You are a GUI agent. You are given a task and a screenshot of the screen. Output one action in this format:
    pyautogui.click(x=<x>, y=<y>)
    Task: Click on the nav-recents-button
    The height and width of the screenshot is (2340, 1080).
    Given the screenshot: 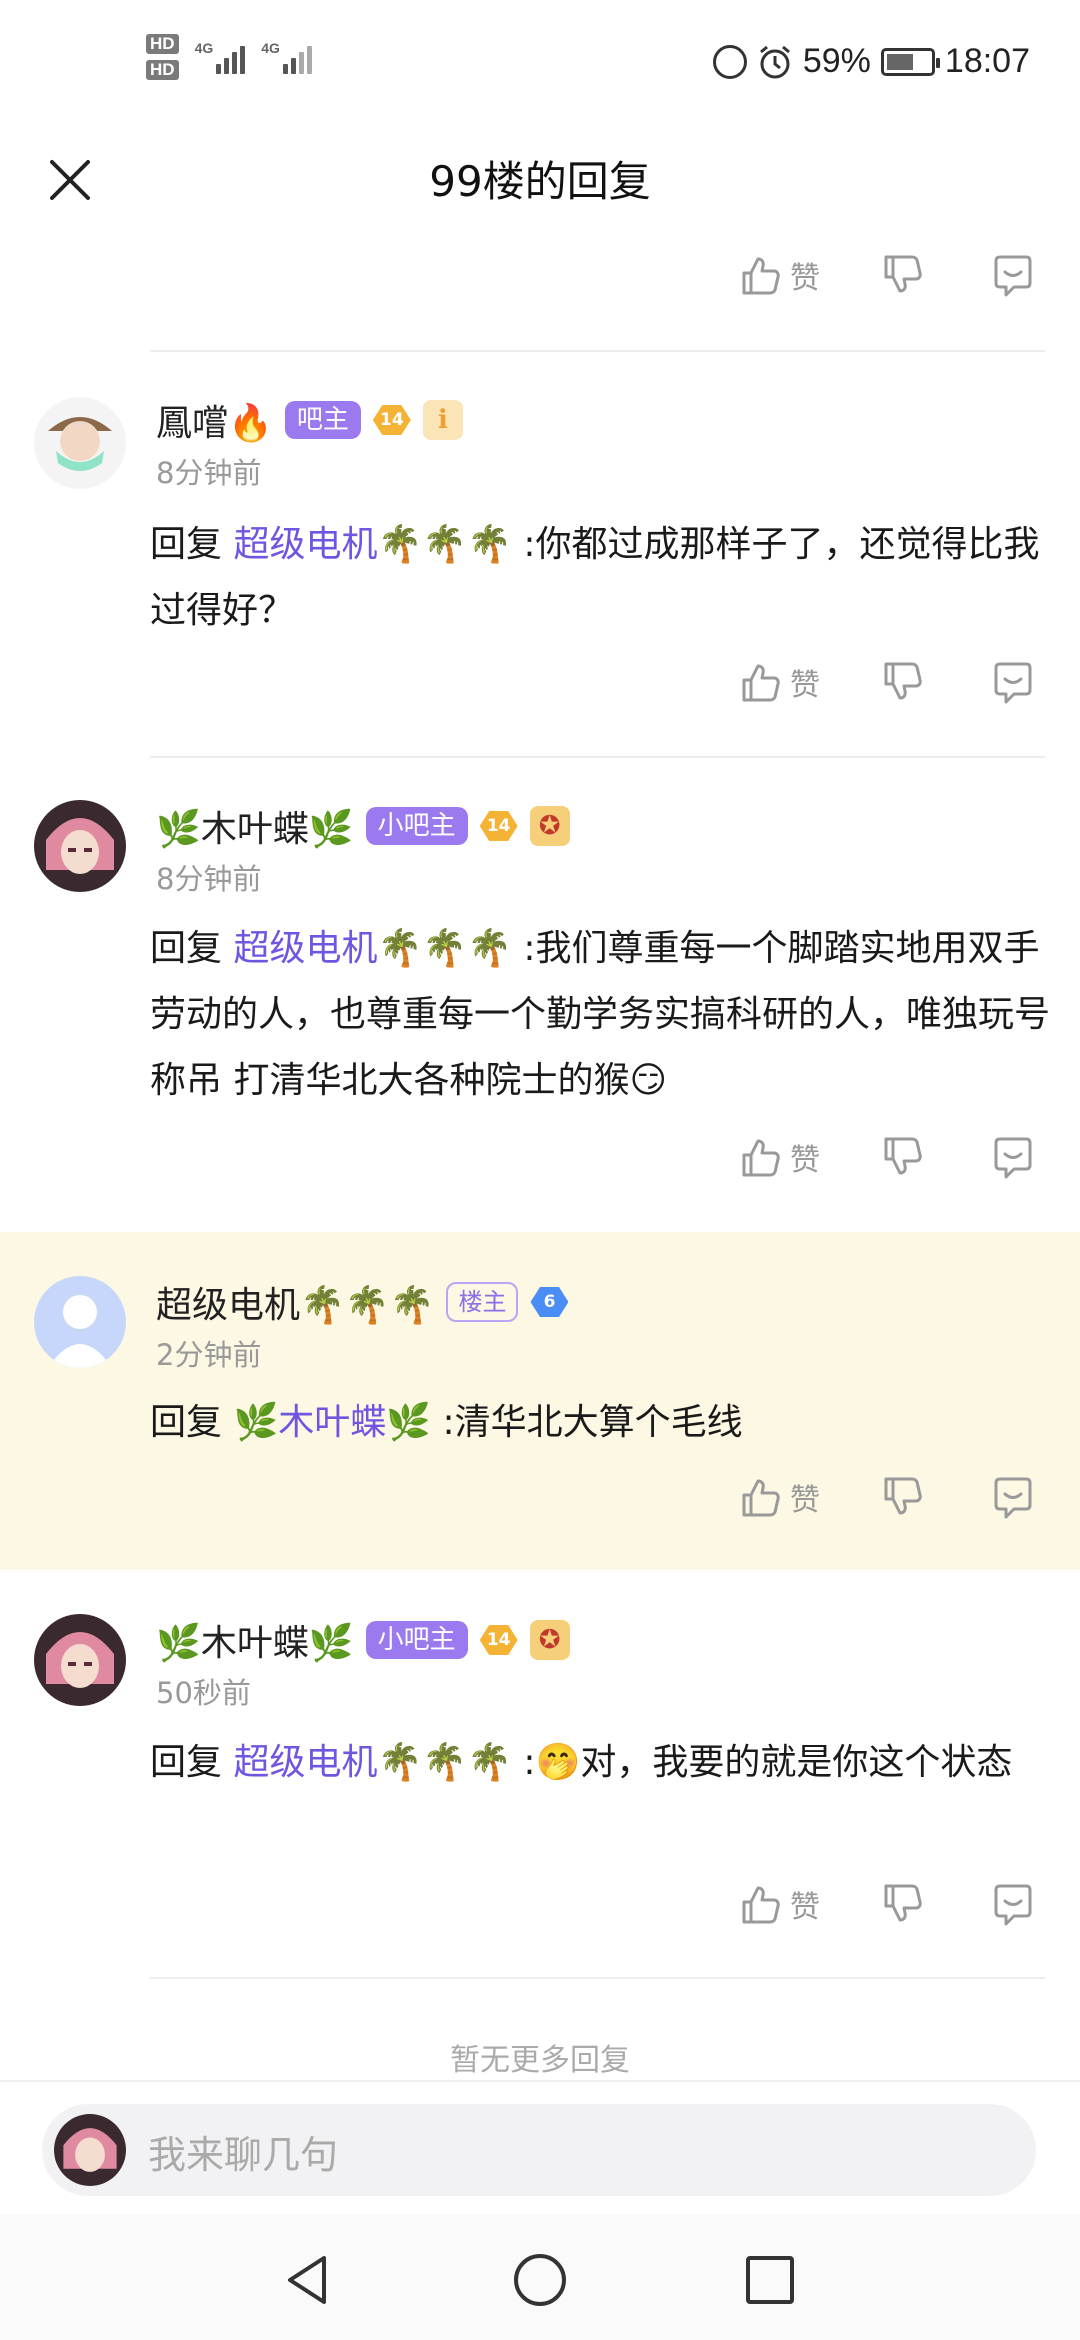 What is the action you would take?
    pyautogui.click(x=770, y=2280)
    